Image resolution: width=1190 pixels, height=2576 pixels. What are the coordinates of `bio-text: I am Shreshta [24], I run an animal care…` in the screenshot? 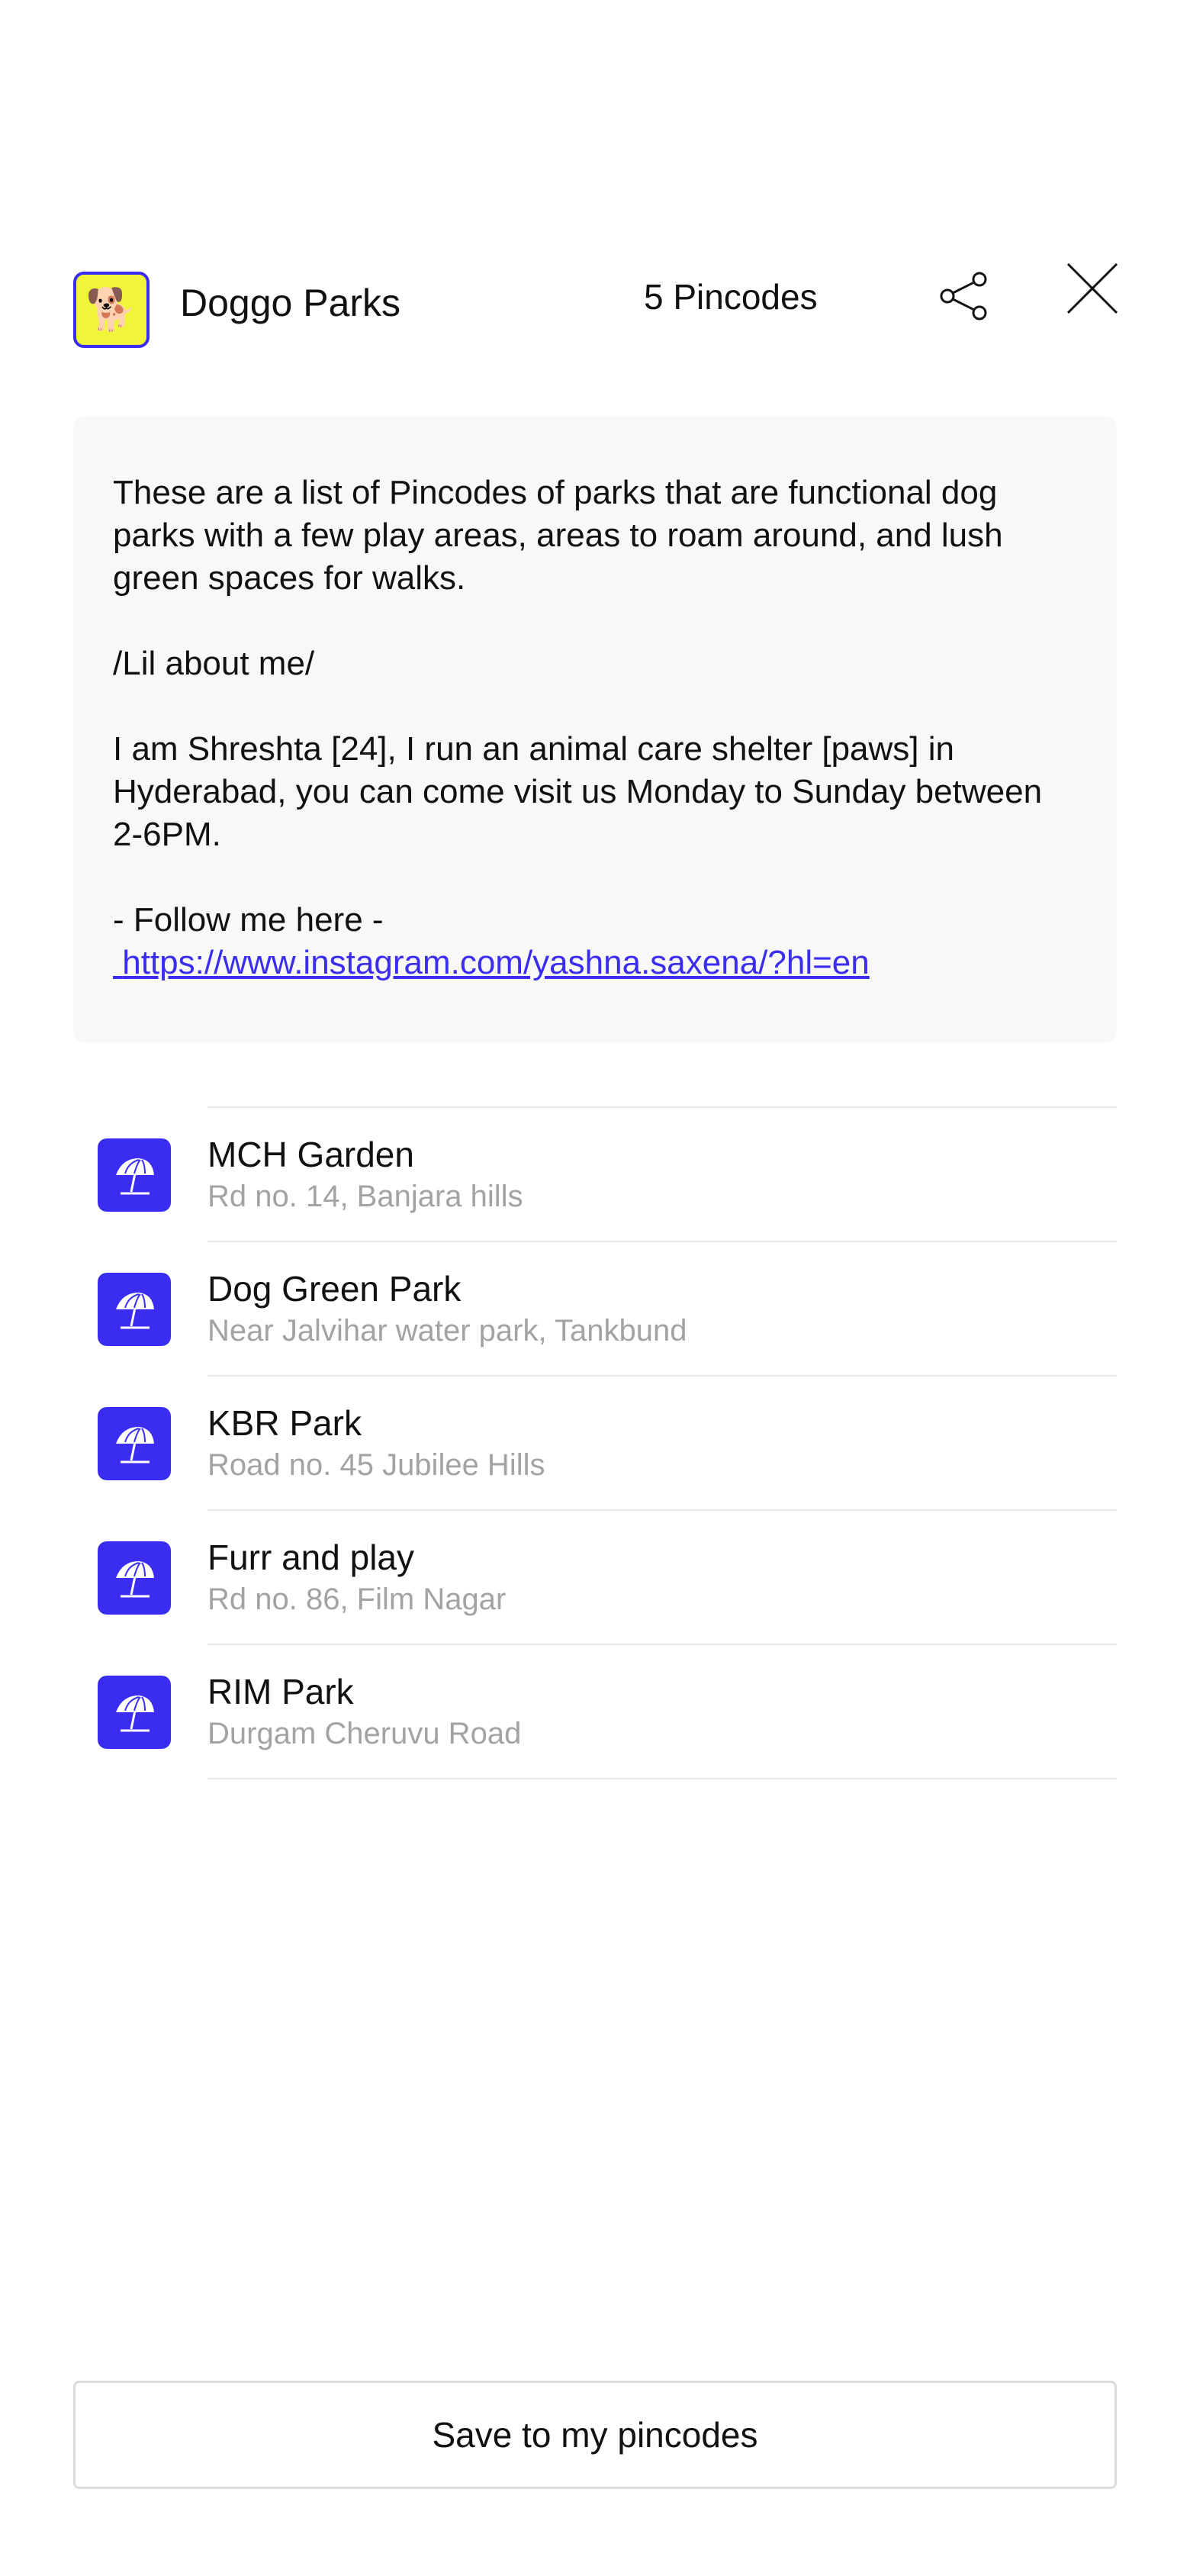 It's located at (533, 749).